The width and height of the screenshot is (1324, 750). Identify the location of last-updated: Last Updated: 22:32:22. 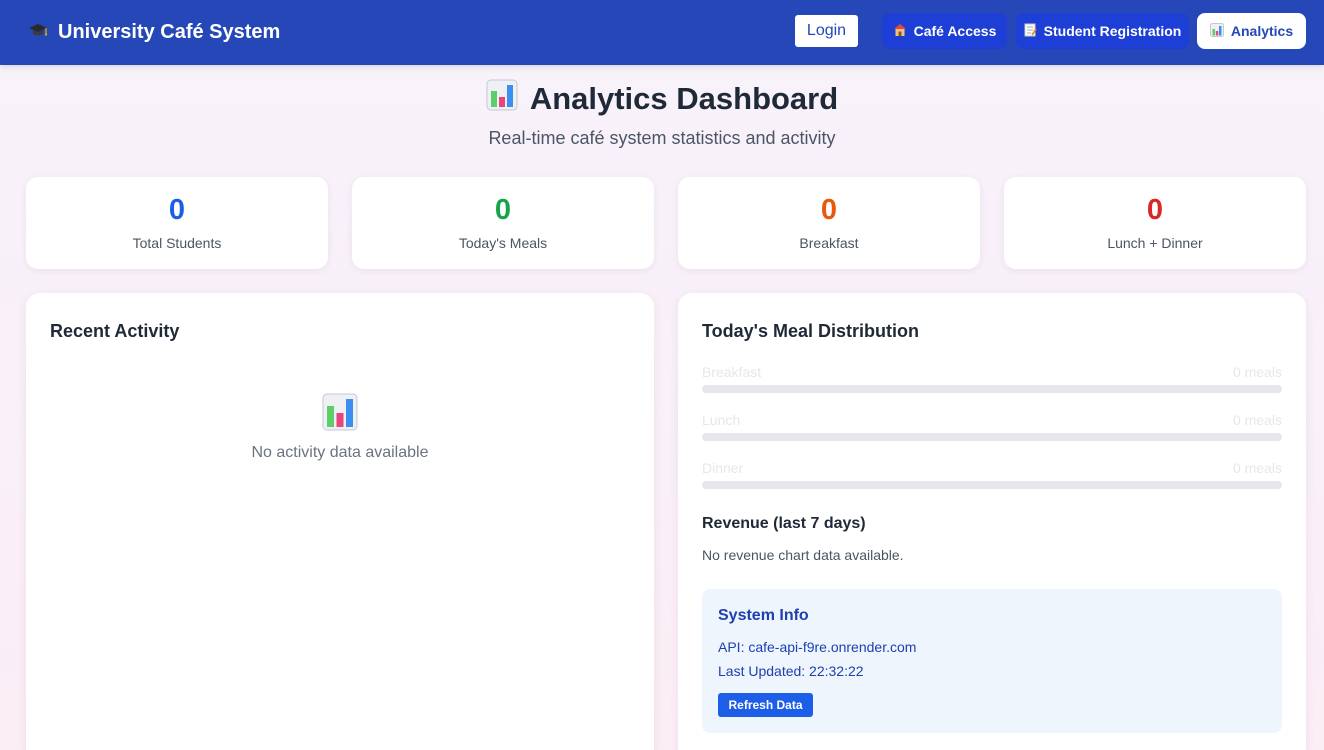
(791, 671).